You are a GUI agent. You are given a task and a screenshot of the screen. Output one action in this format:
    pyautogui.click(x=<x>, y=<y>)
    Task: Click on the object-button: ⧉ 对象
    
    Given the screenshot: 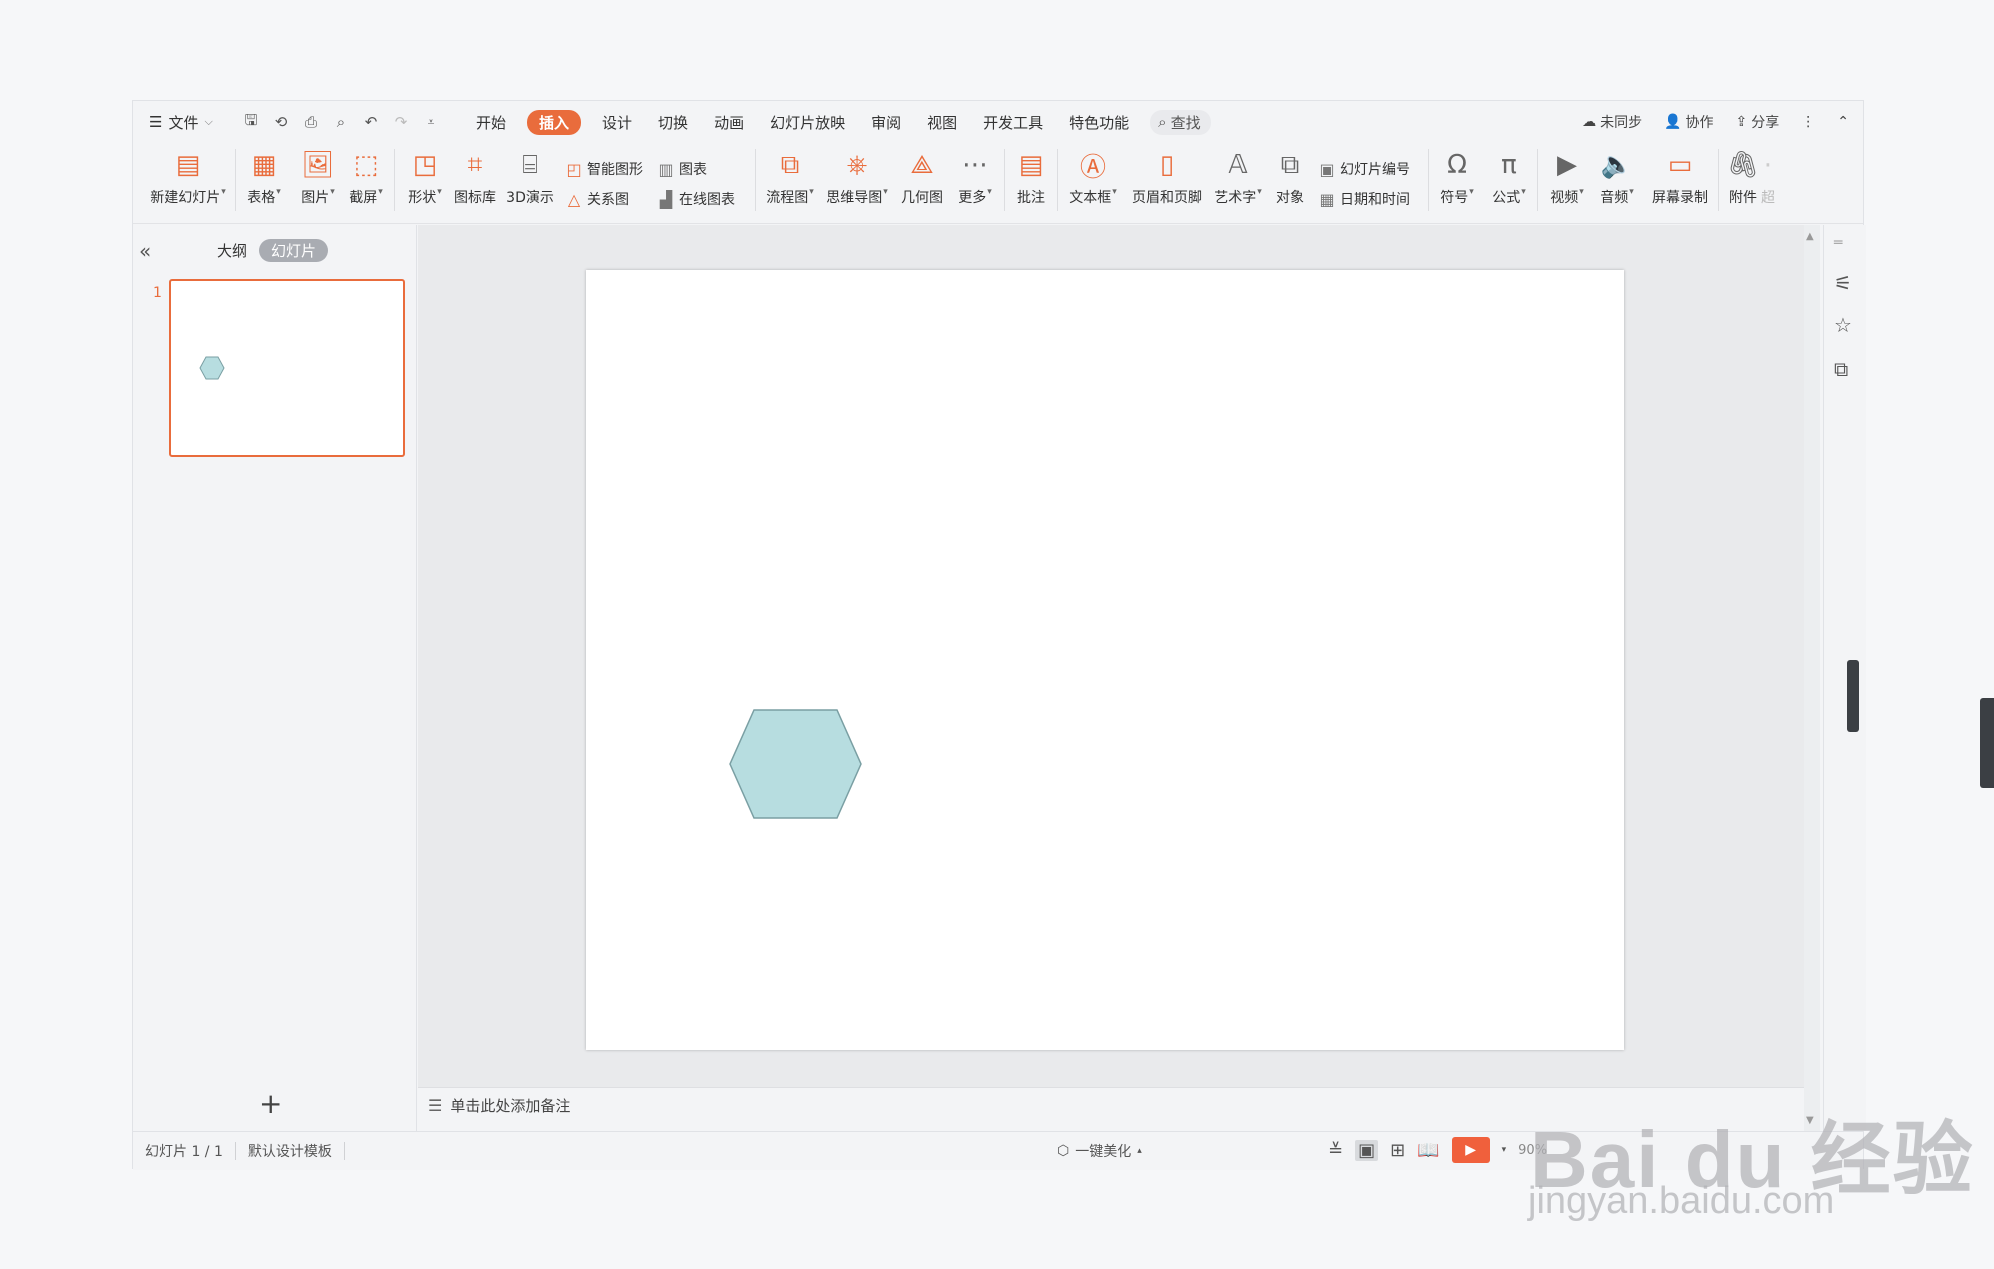 What is the action you would take?
    pyautogui.click(x=1290, y=180)
    